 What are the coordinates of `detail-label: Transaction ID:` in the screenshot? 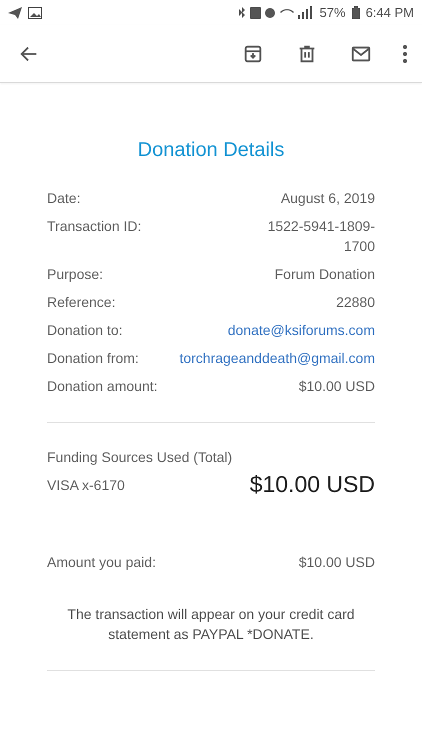 It's located at (94, 226).